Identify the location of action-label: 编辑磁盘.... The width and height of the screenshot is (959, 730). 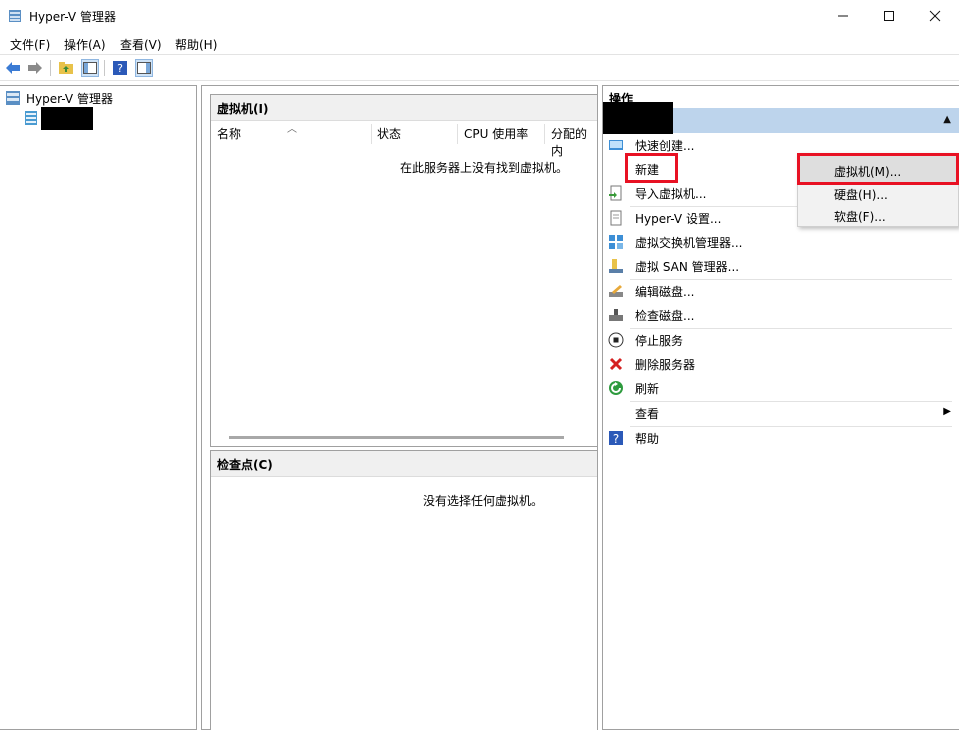
(665, 292).